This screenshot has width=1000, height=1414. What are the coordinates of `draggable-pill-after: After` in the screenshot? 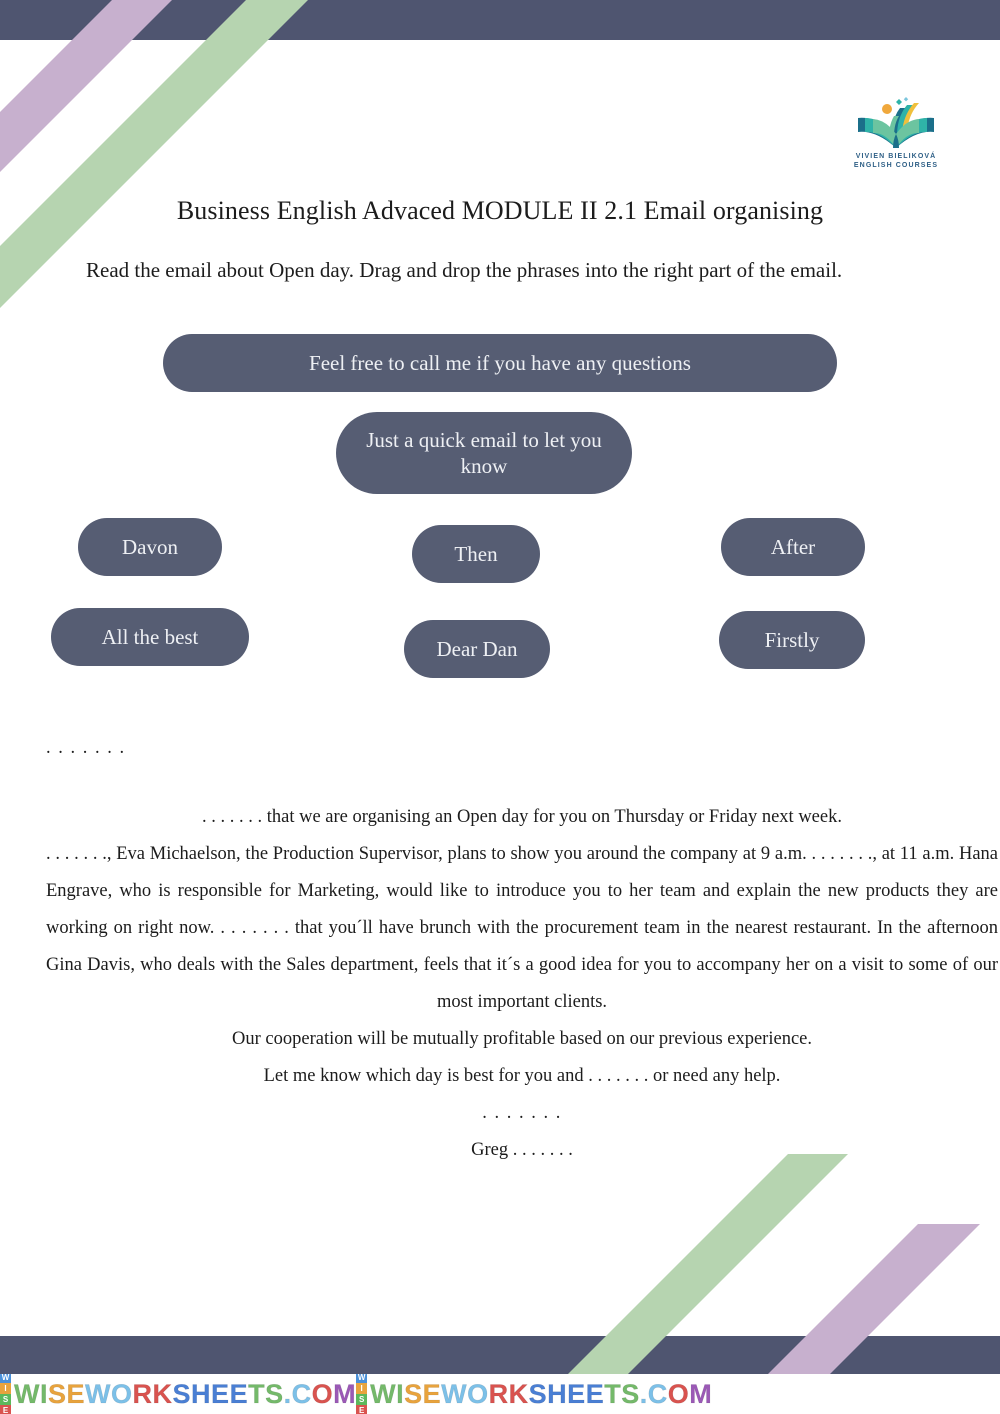 It's located at (793, 547).